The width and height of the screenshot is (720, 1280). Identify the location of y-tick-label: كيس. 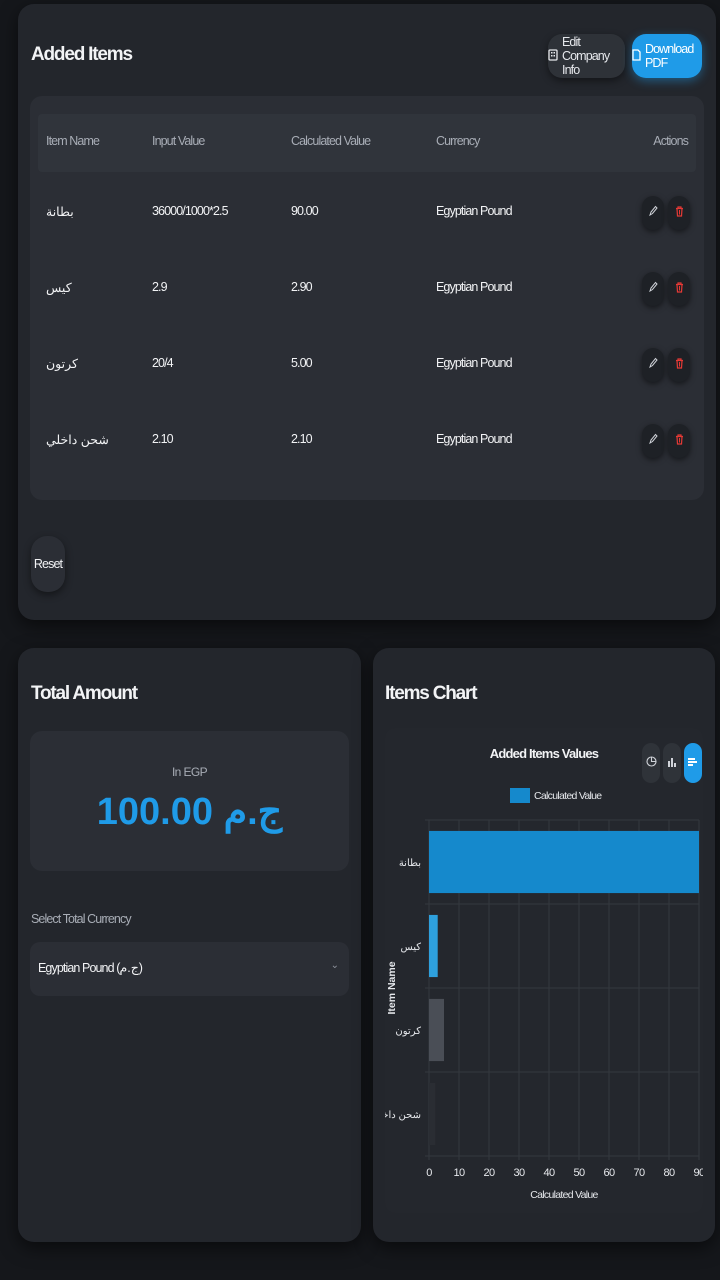
(410, 947).